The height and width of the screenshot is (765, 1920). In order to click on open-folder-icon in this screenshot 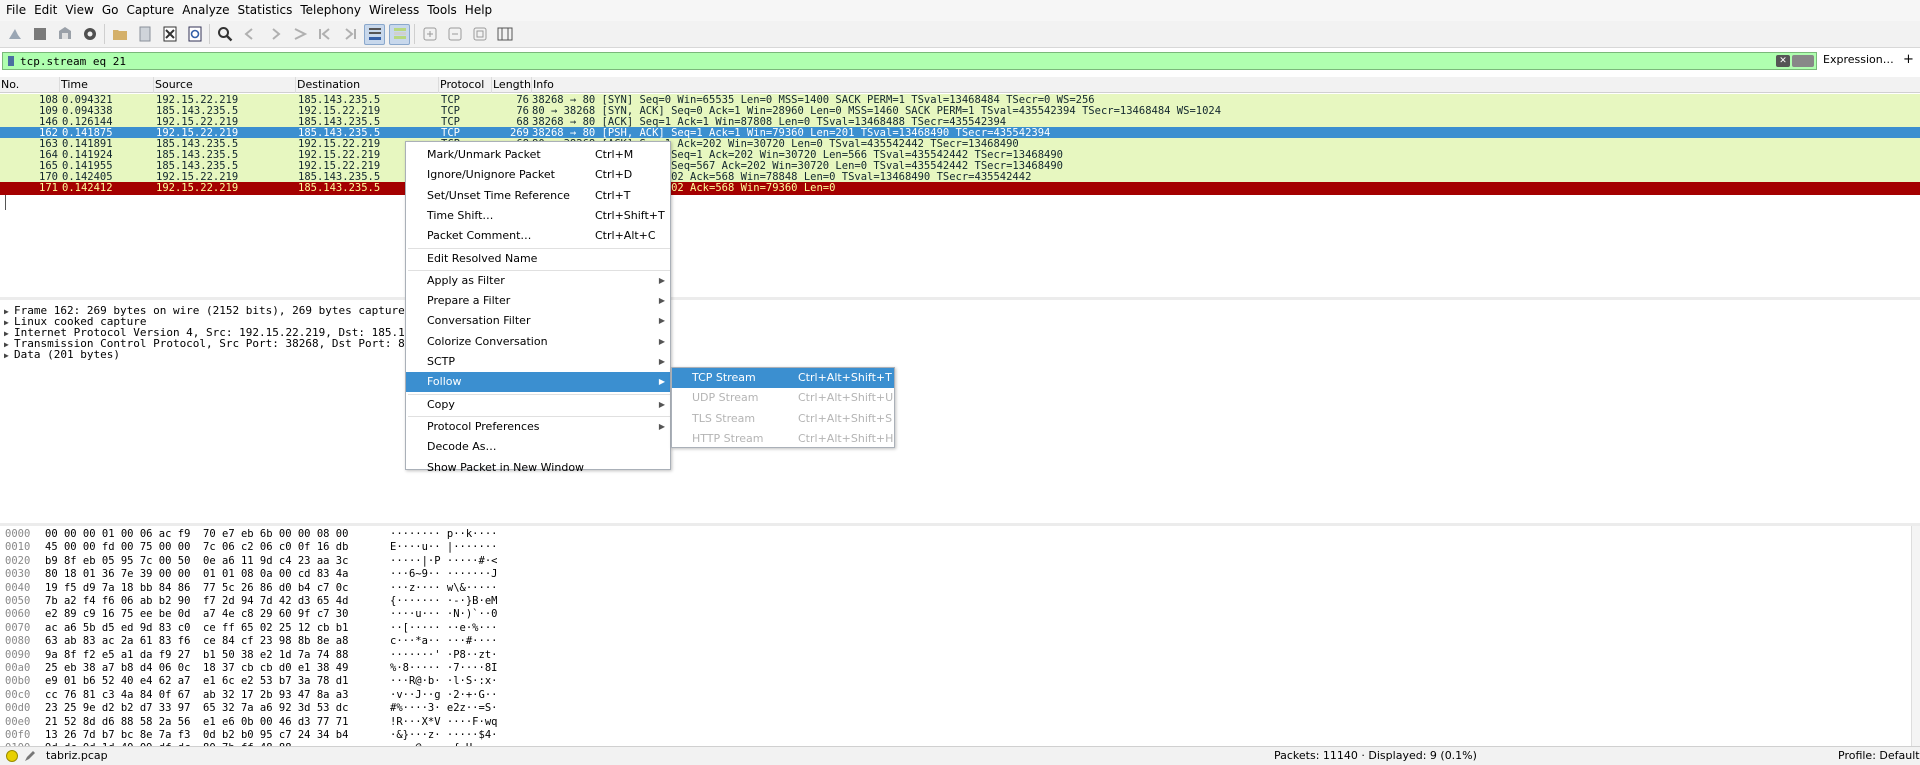, I will do `click(119, 34)`.